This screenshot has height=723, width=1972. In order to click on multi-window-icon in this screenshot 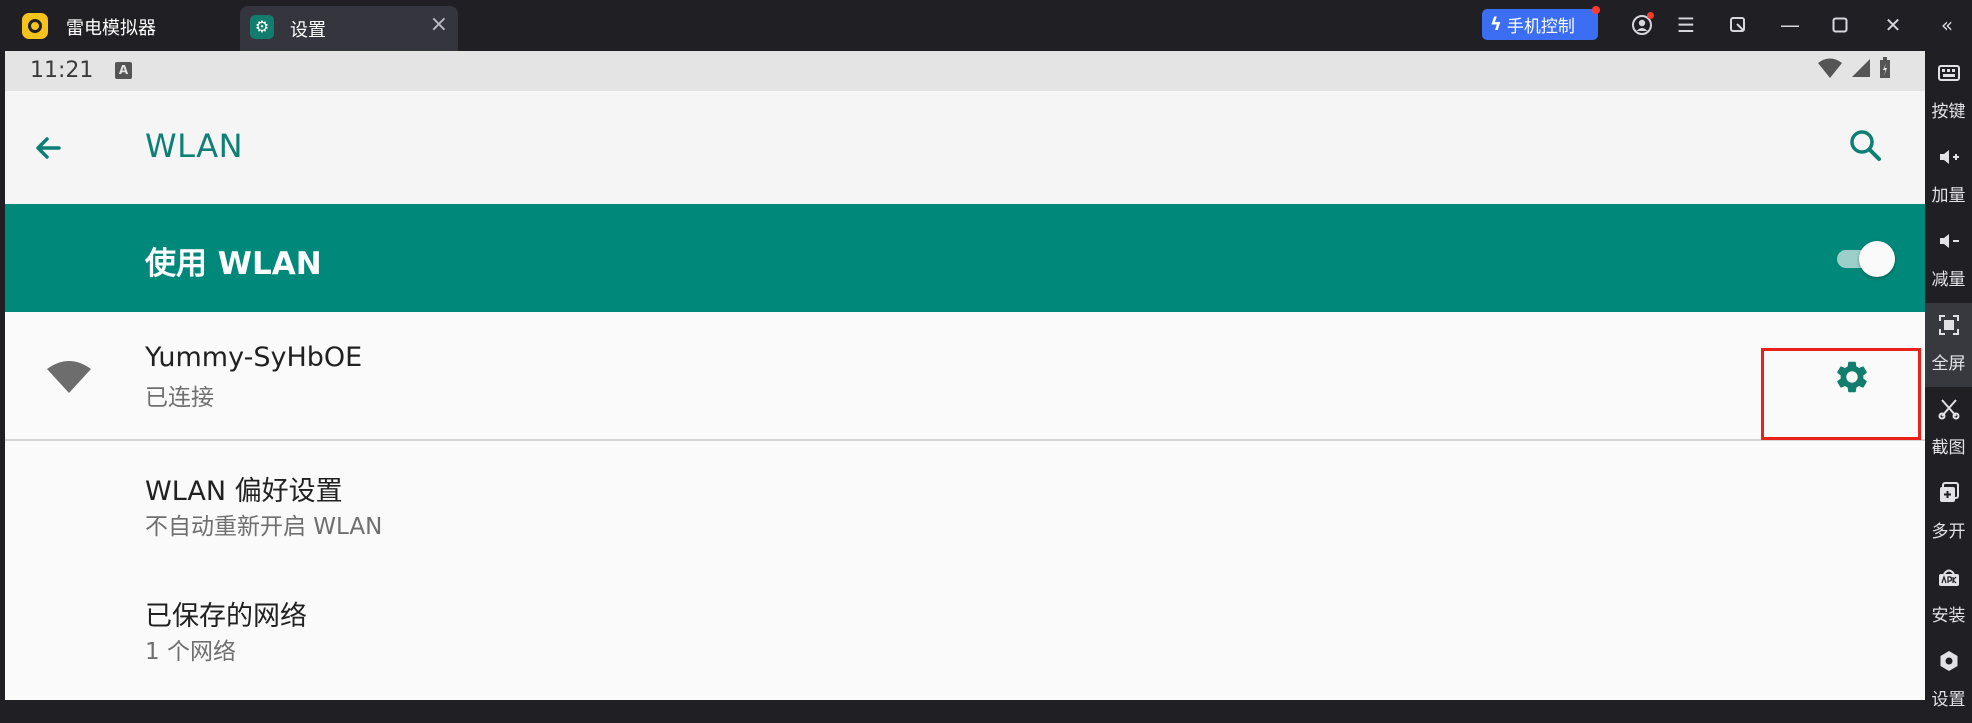, I will do `click(1738, 25)`.